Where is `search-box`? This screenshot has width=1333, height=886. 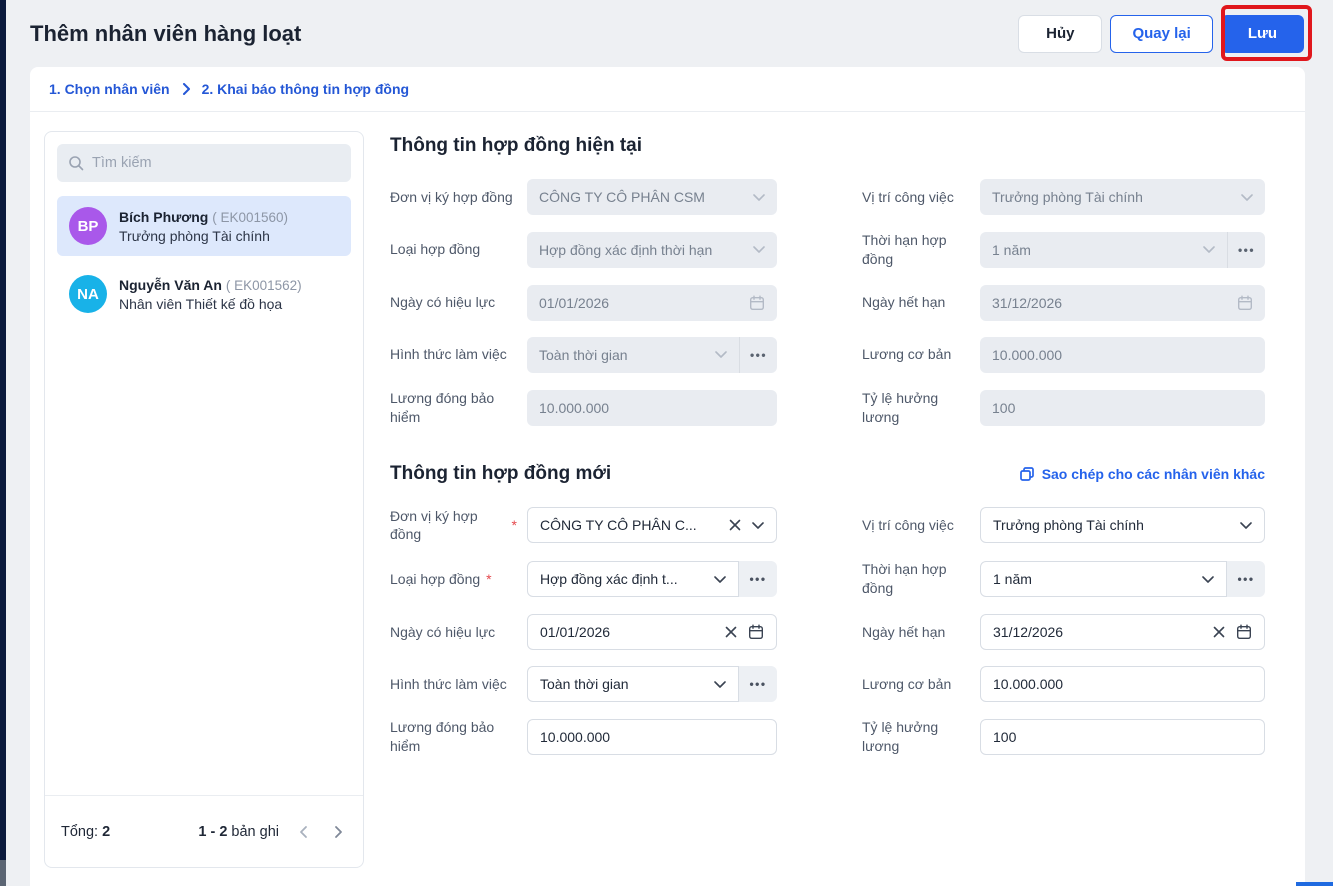 search-box is located at coordinates (204, 163).